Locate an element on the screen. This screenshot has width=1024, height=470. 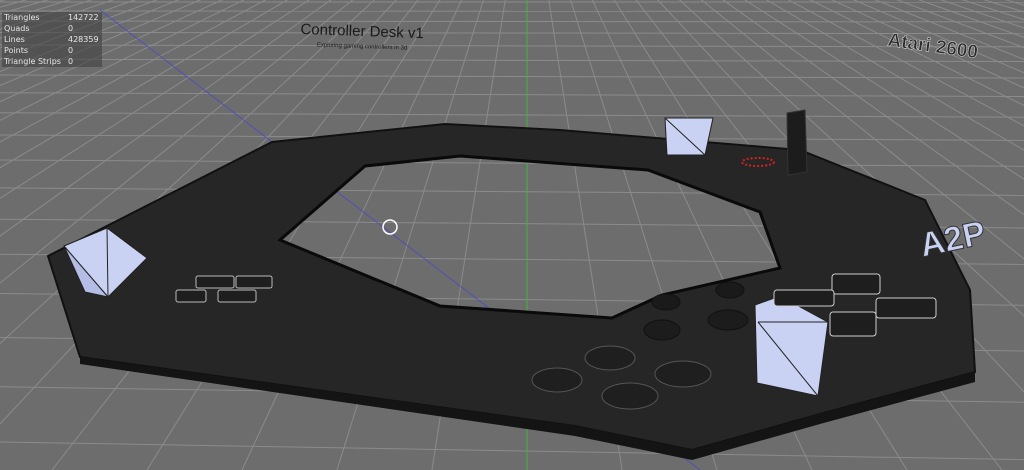
stat-value: 142722 is located at coordinates (83, 17).